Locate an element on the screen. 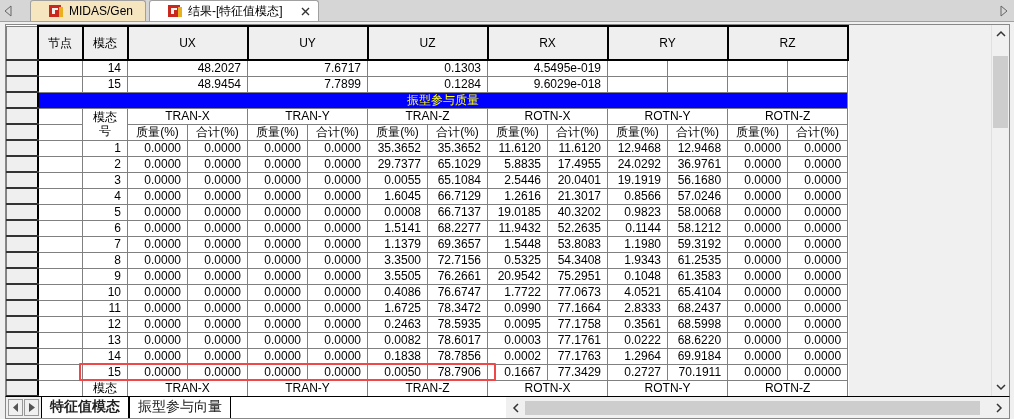 Image resolution: width=1014 pixels, height=419 pixels. table-cell: 72.7156 is located at coordinates (457, 260).